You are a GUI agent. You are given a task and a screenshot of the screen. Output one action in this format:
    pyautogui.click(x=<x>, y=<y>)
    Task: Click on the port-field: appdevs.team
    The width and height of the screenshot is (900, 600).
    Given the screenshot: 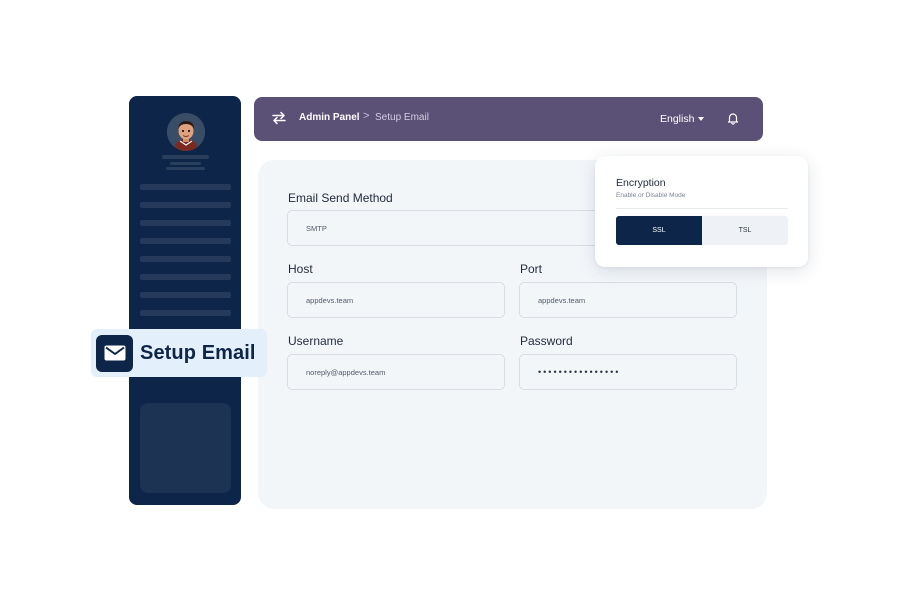 What is the action you would take?
    pyautogui.click(x=628, y=300)
    